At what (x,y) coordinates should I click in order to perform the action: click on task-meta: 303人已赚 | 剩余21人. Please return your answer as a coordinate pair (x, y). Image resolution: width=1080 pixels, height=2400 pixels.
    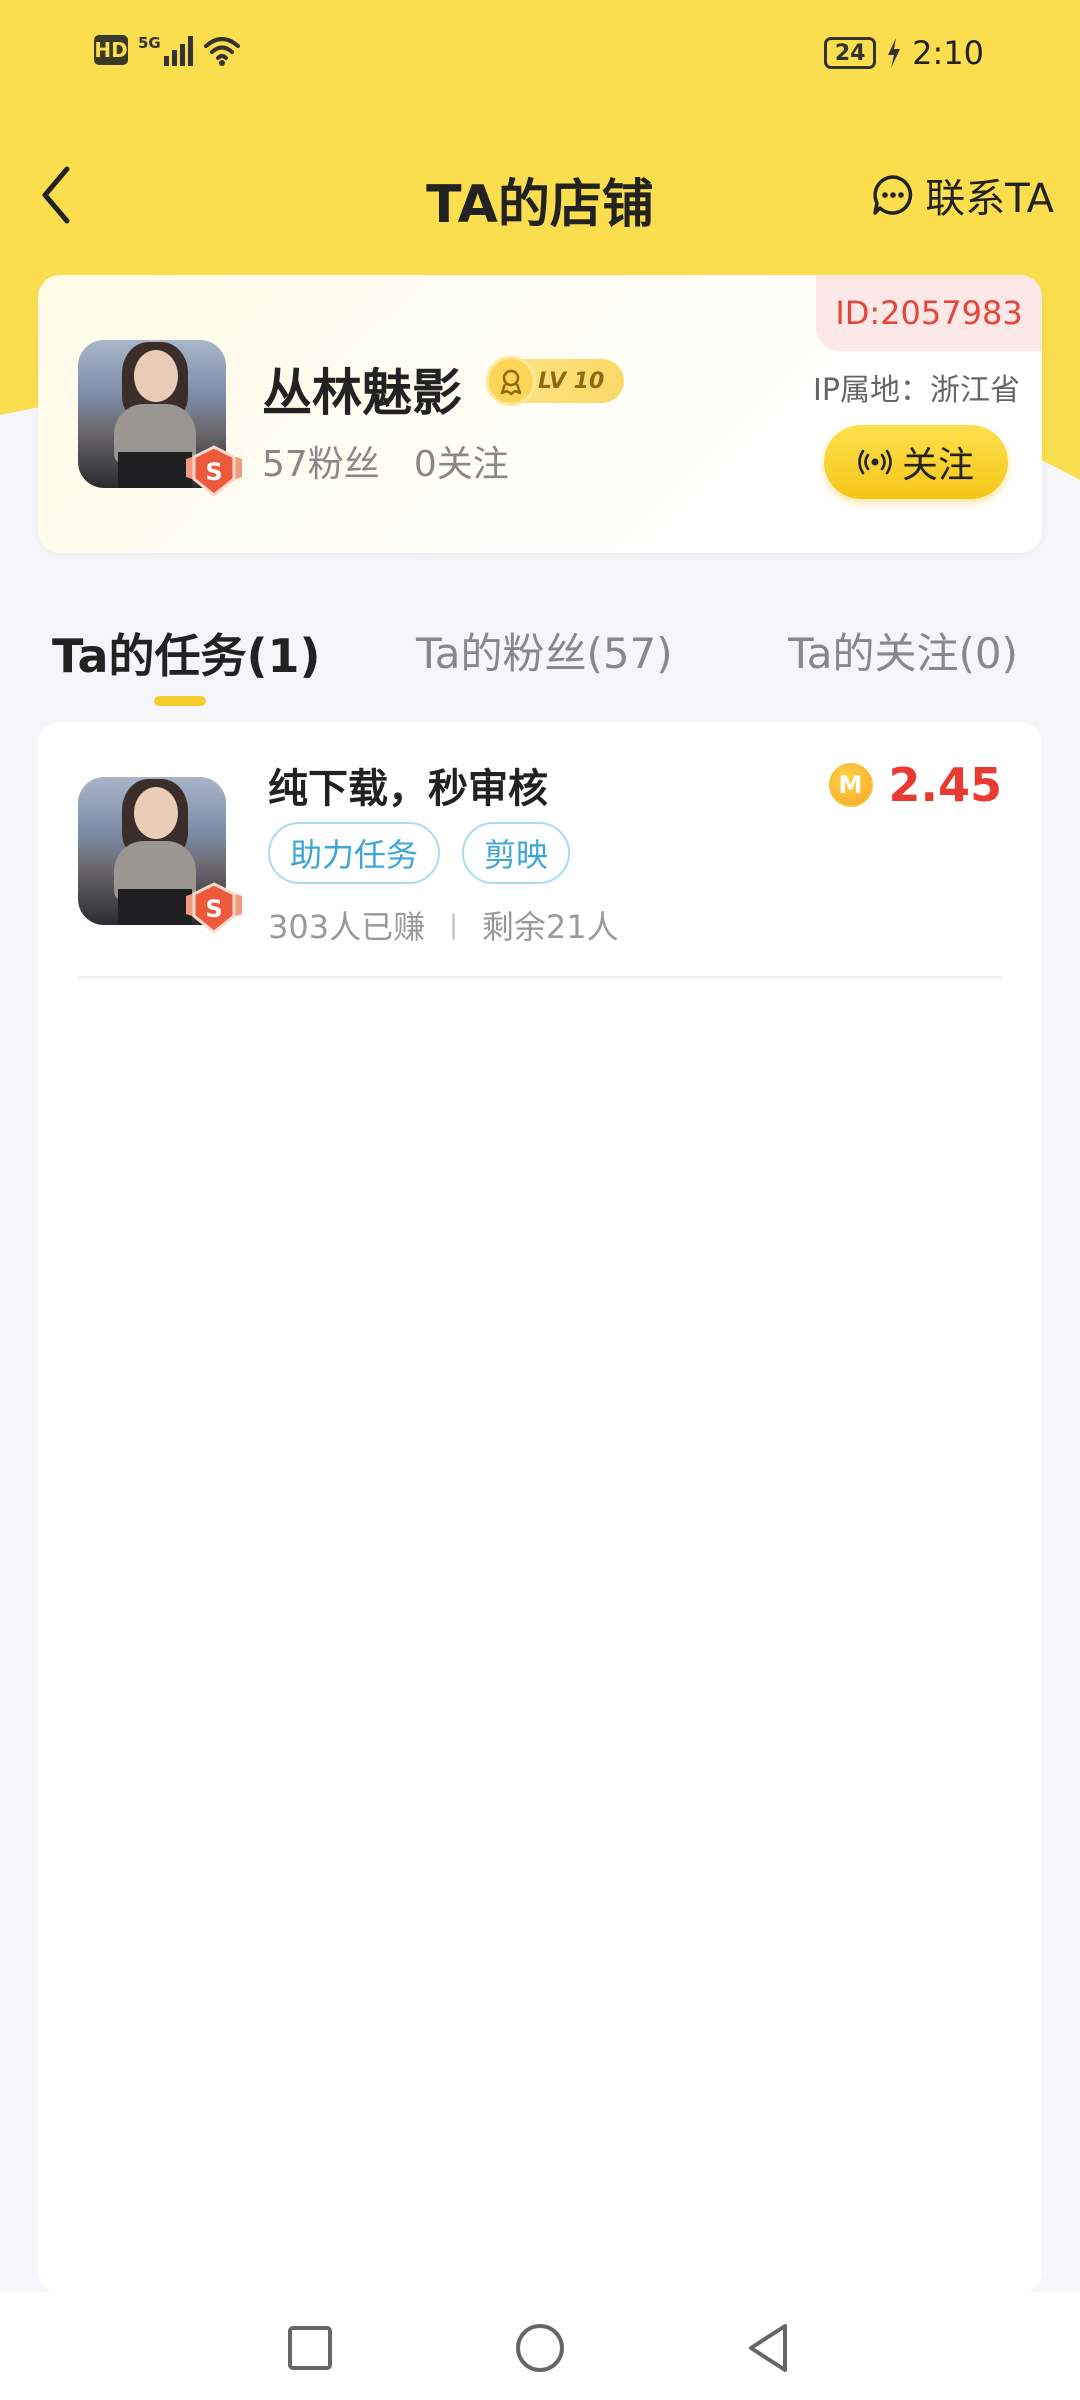
    Looking at the image, I should click on (443, 925).